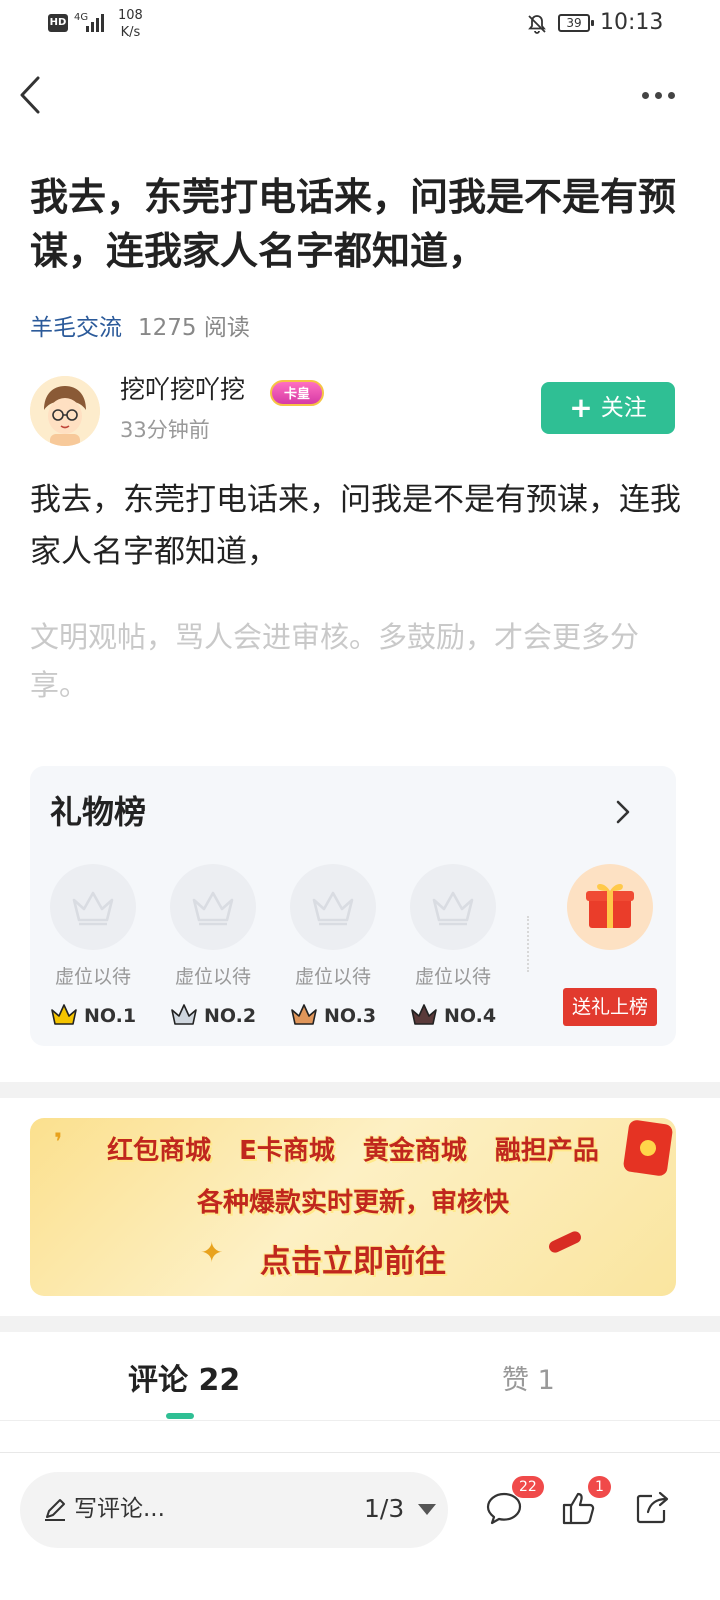 Image resolution: width=720 pixels, height=1600 pixels. What do you see at coordinates (335, 661) in the screenshot?
I see `civility-hint: 文明观帖，骂人会进审核。多鼓励，才会更多分享。` at bounding box center [335, 661].